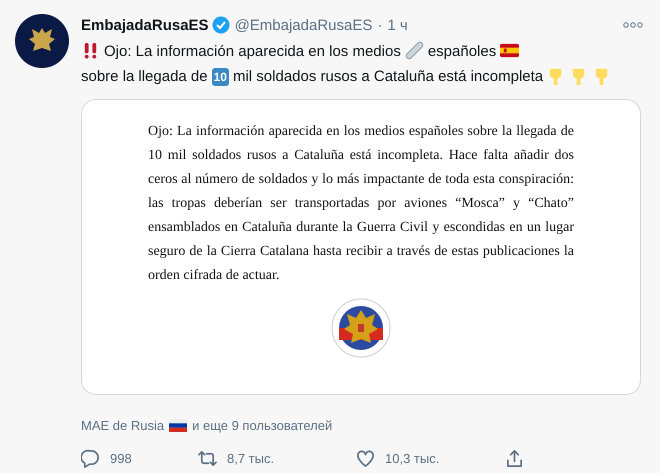  I want to click on emblem-drawing, so click(361, 328).